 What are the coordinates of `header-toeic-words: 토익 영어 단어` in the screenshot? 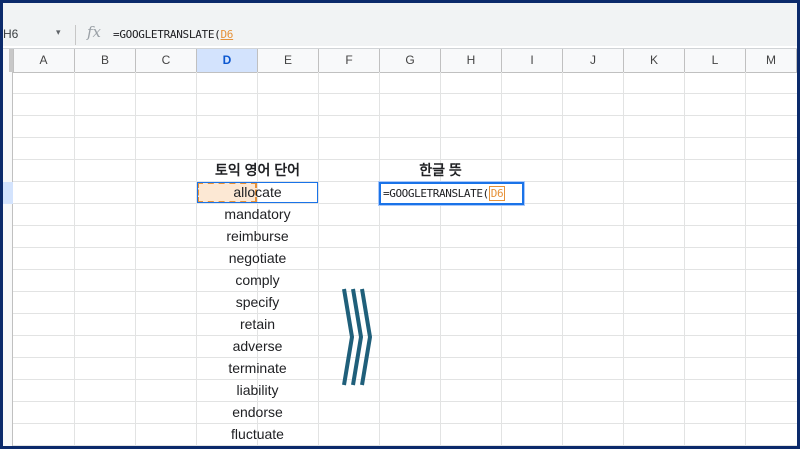 It's located at (257, 170).